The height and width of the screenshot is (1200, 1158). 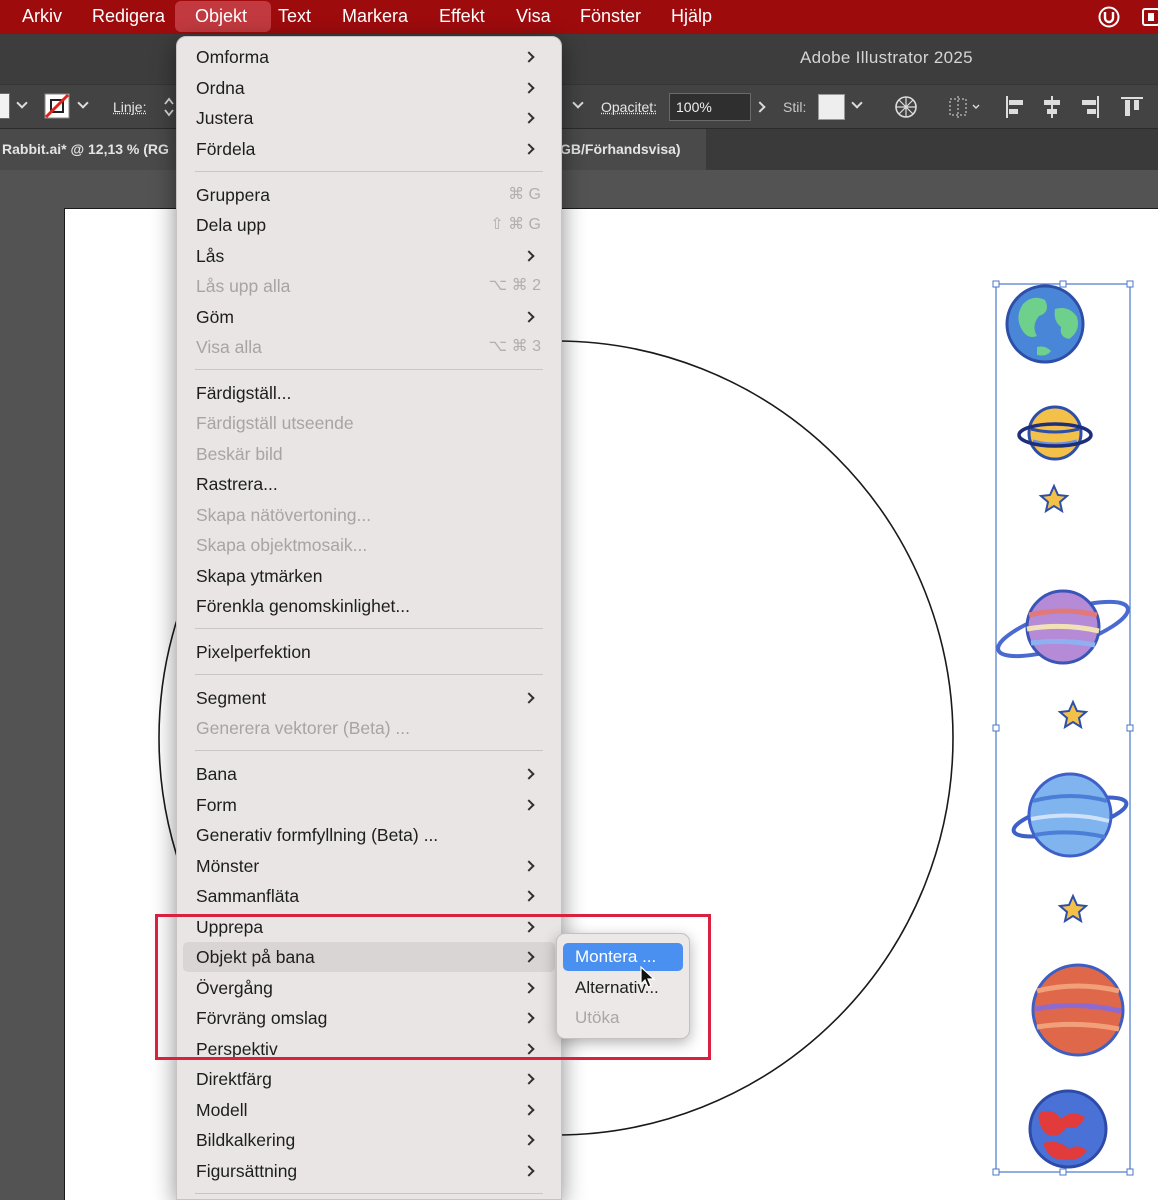 What do you see at coordinates (369, 774) in the screenshot?
I see `menu-item-bana: Bana` at bounding box center [369, 774].